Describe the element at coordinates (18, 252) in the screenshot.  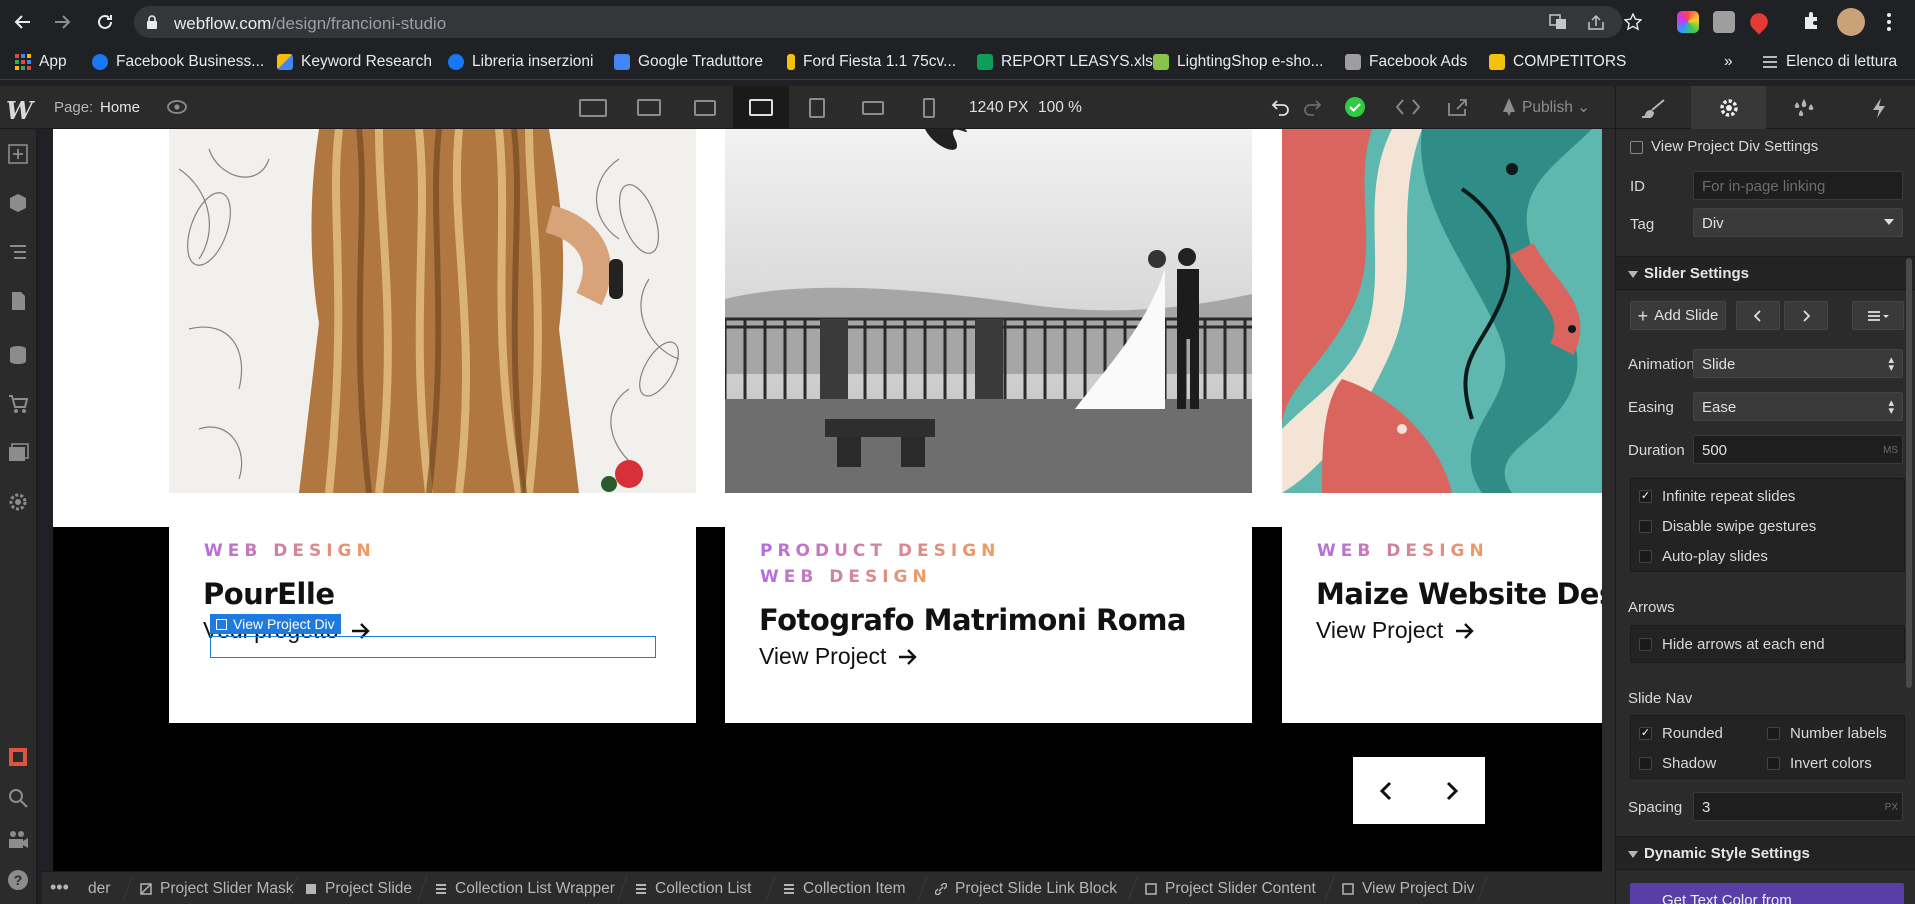
I see `navigator-icon` at that location.